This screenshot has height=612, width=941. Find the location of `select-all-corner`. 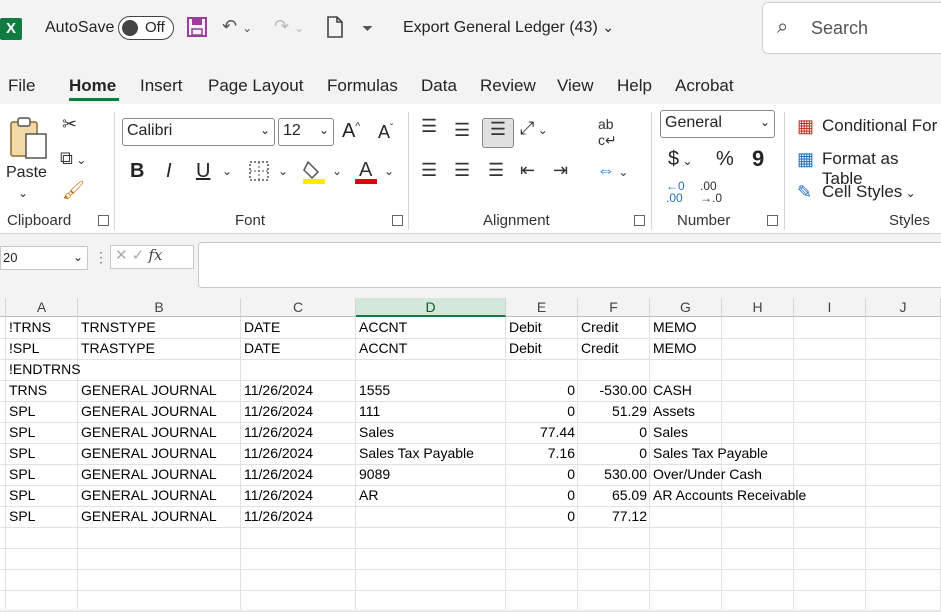

select-all-corner is located at coordinates (3, 307).